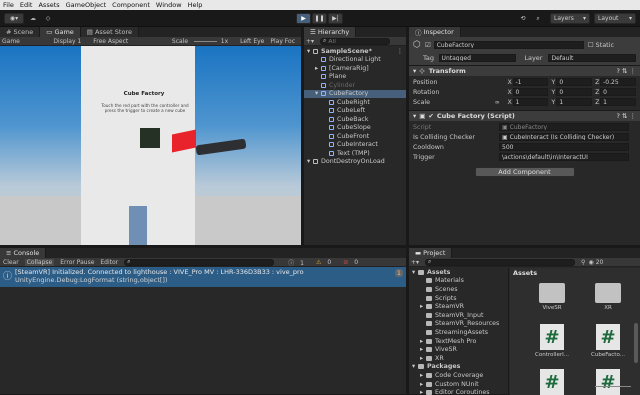 This screenshot has height=395, width=640. I want to click on menu-edit: Edit, so click(26, 5).